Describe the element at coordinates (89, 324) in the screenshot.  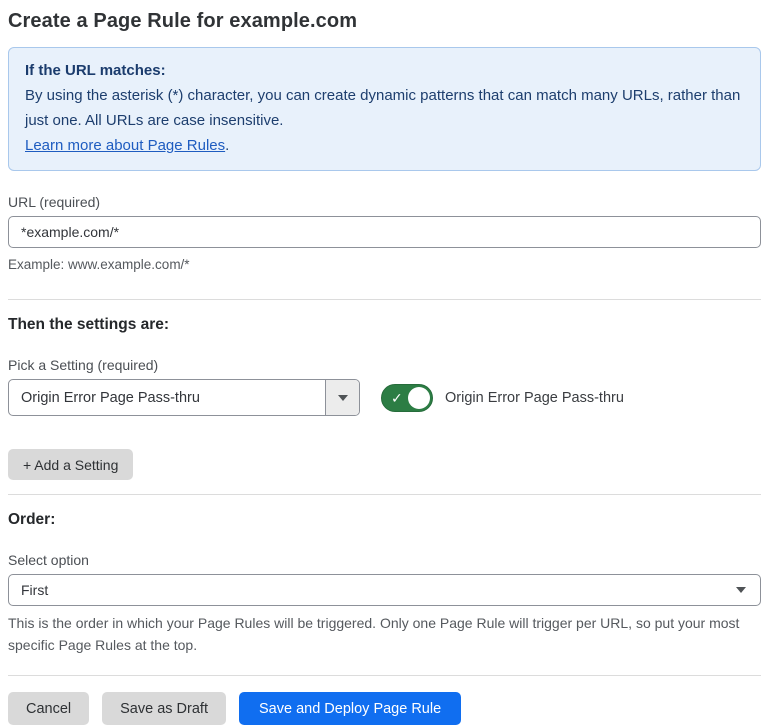
I see `settings-section-heading: Then the settings are:` at that location.